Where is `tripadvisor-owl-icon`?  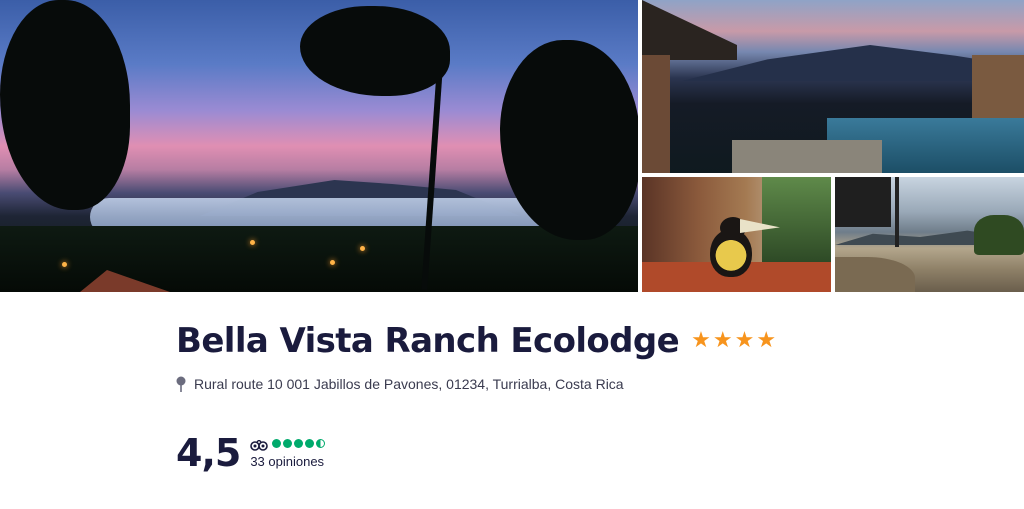 tripadvisor-owl-icon is located at coordinates (259, 444).